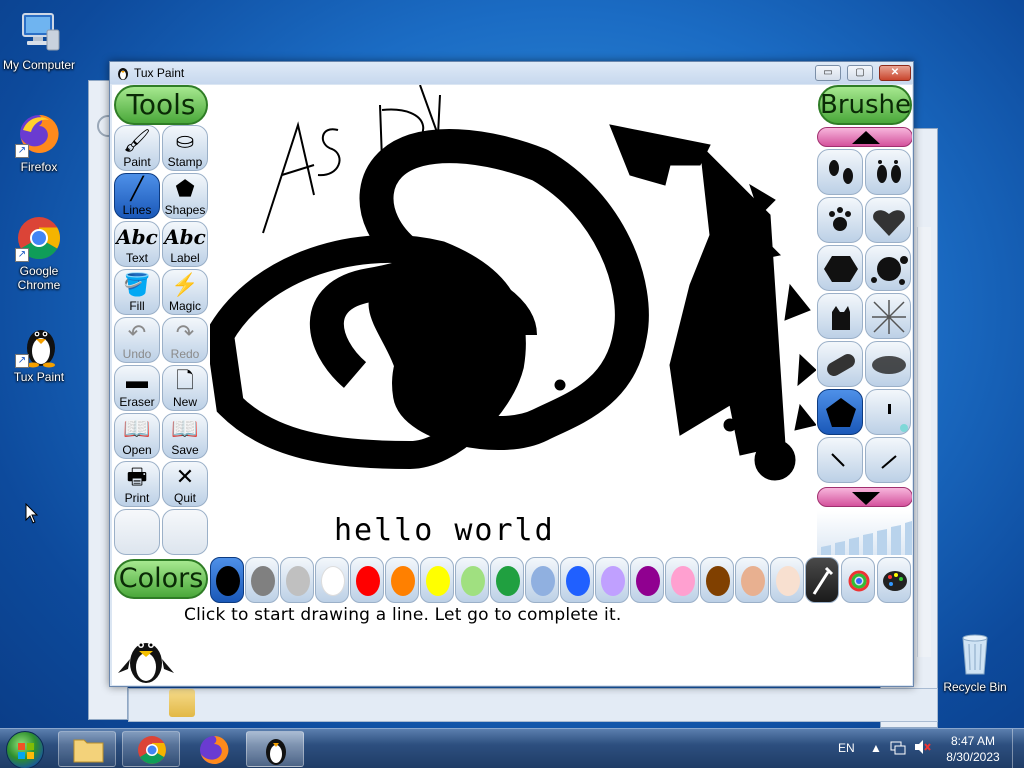 This screenshot has height=768, width=1024. I want to click on slanted-brush-icon, so click(841, 365).